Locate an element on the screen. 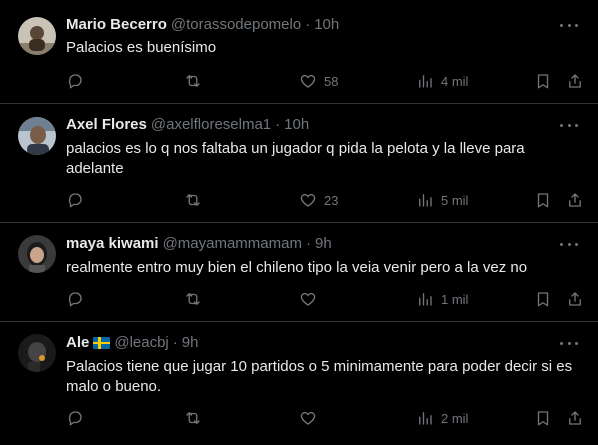 The height and width of the screenshot is (445, 598). action-bar: 58 4 mil is located at coordinates (326, 81).